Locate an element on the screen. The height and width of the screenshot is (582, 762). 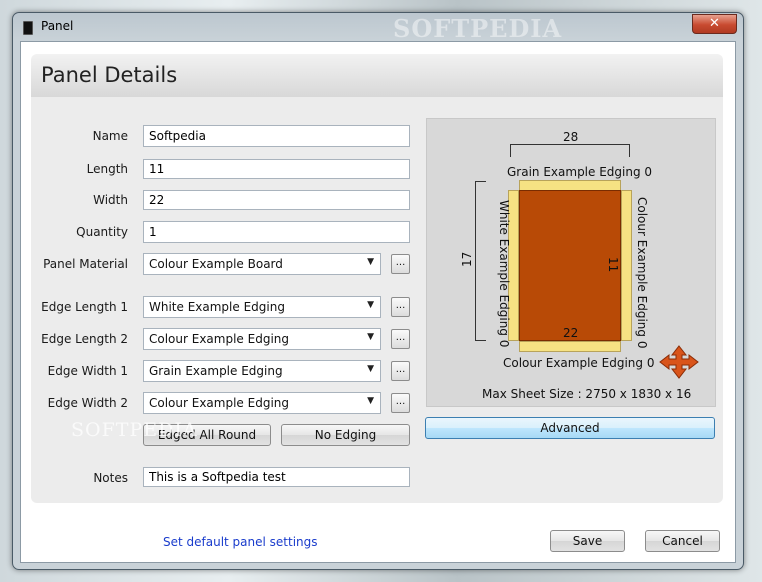
max-sheet-size: Max Sheet Size : 2750 x 1830 x 16 is located at coordinates (587, 394).